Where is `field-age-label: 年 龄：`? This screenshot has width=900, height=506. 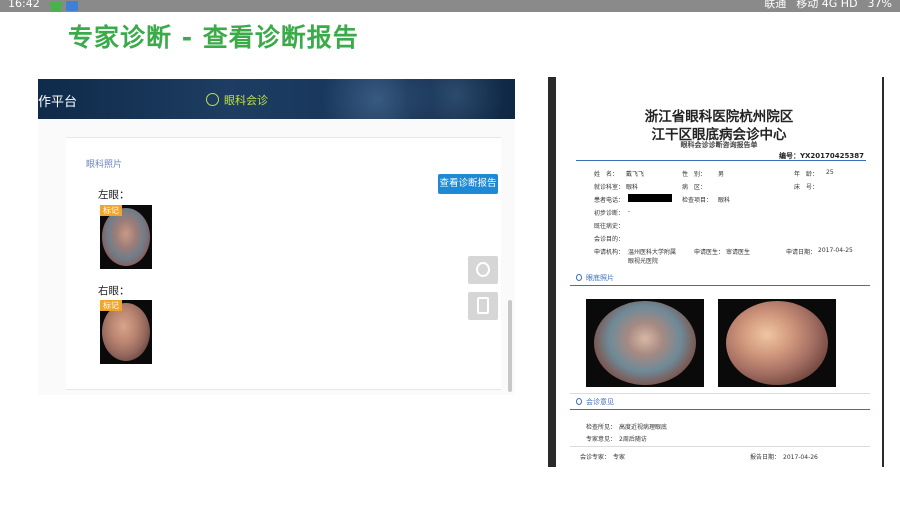
field-age-label: 年 龄： is located at coordinates (806, 174).